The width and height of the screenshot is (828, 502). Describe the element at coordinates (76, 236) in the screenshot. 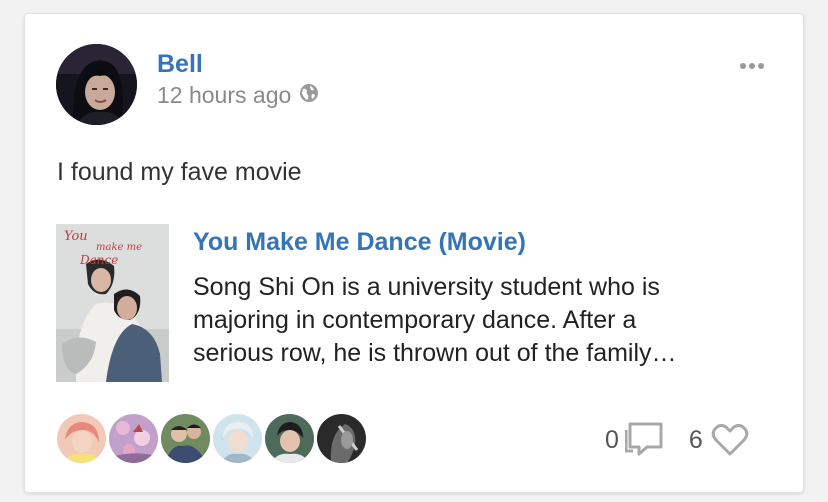

I see `poster-title-text: You` at that location.